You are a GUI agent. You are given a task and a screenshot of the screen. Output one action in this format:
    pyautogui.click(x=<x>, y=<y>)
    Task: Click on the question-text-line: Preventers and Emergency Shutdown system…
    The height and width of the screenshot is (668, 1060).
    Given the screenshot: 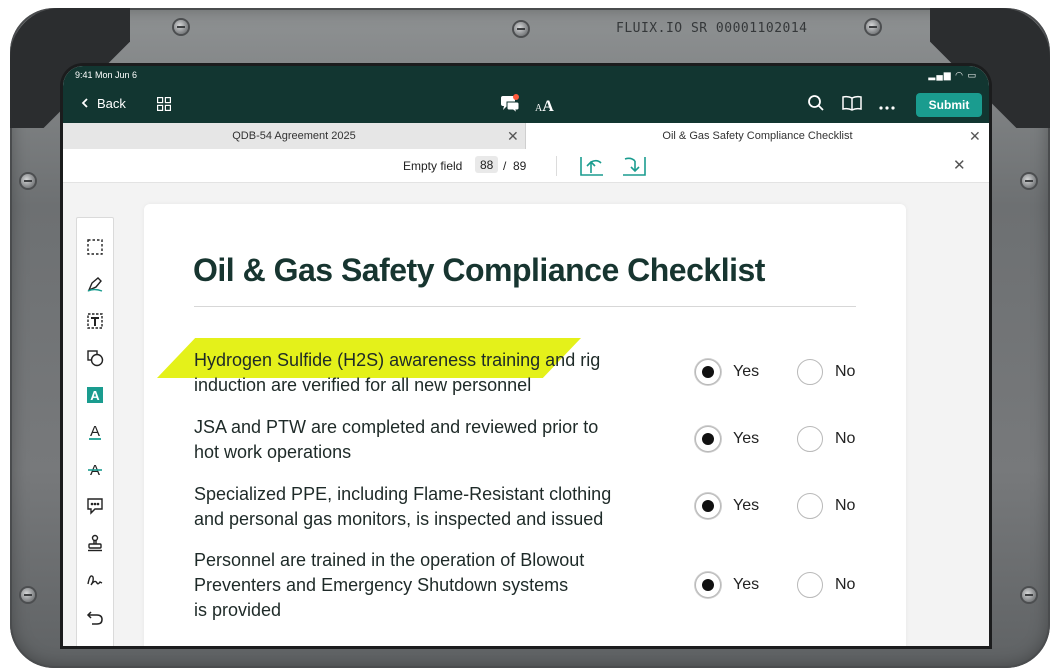 What is the action you would take?
    pyautogui.click(x=381, y=585)
    